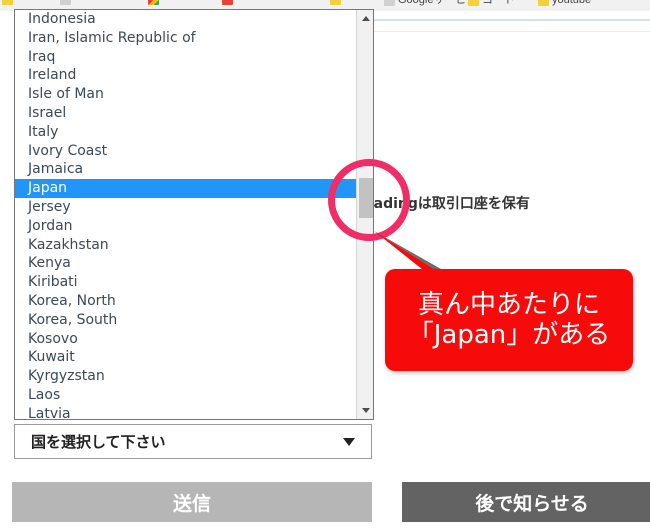  What do you see at coordinates (193, 441) in the screenshot?
I see `country-select-control: 国を選択して下さい` at bounding box center [193, 441].